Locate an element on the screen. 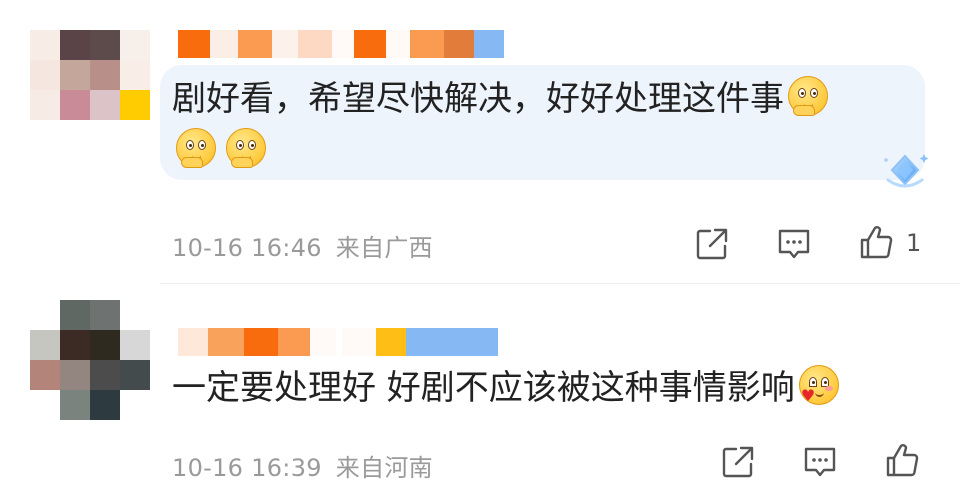 This screenshot has height=499, width=960. like-count: 1 is located at coordinates (914, 243).